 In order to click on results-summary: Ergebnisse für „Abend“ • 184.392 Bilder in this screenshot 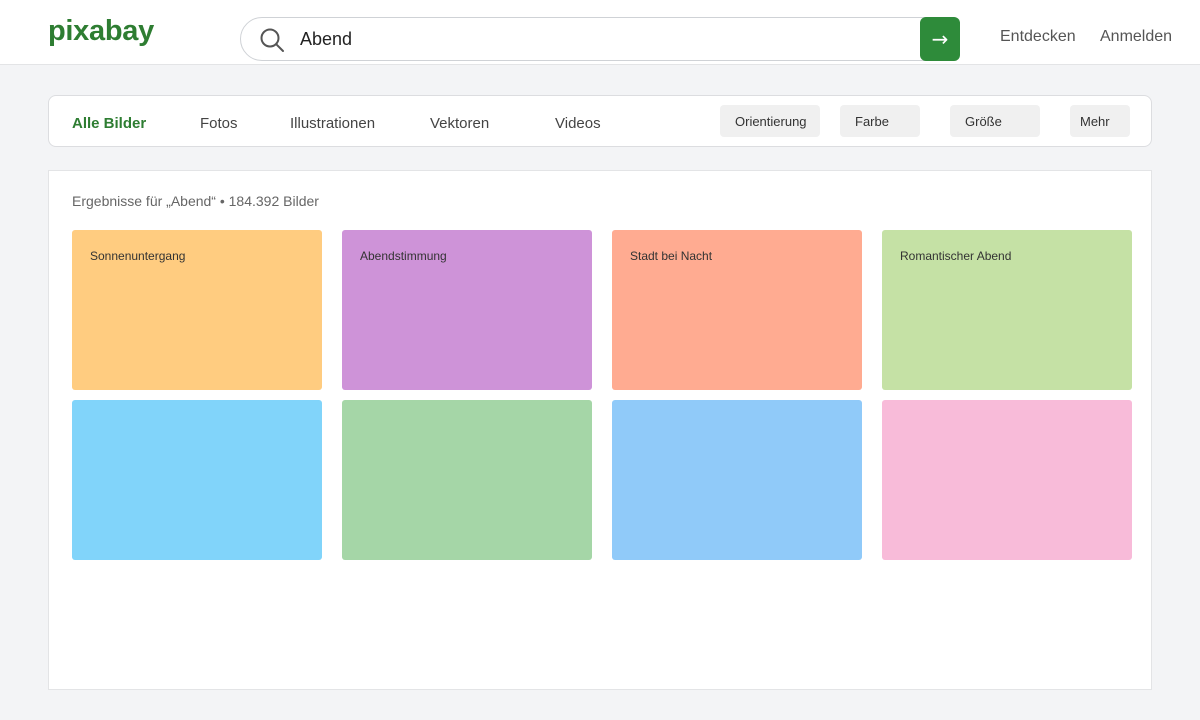, I will do `click(195, 201)`.